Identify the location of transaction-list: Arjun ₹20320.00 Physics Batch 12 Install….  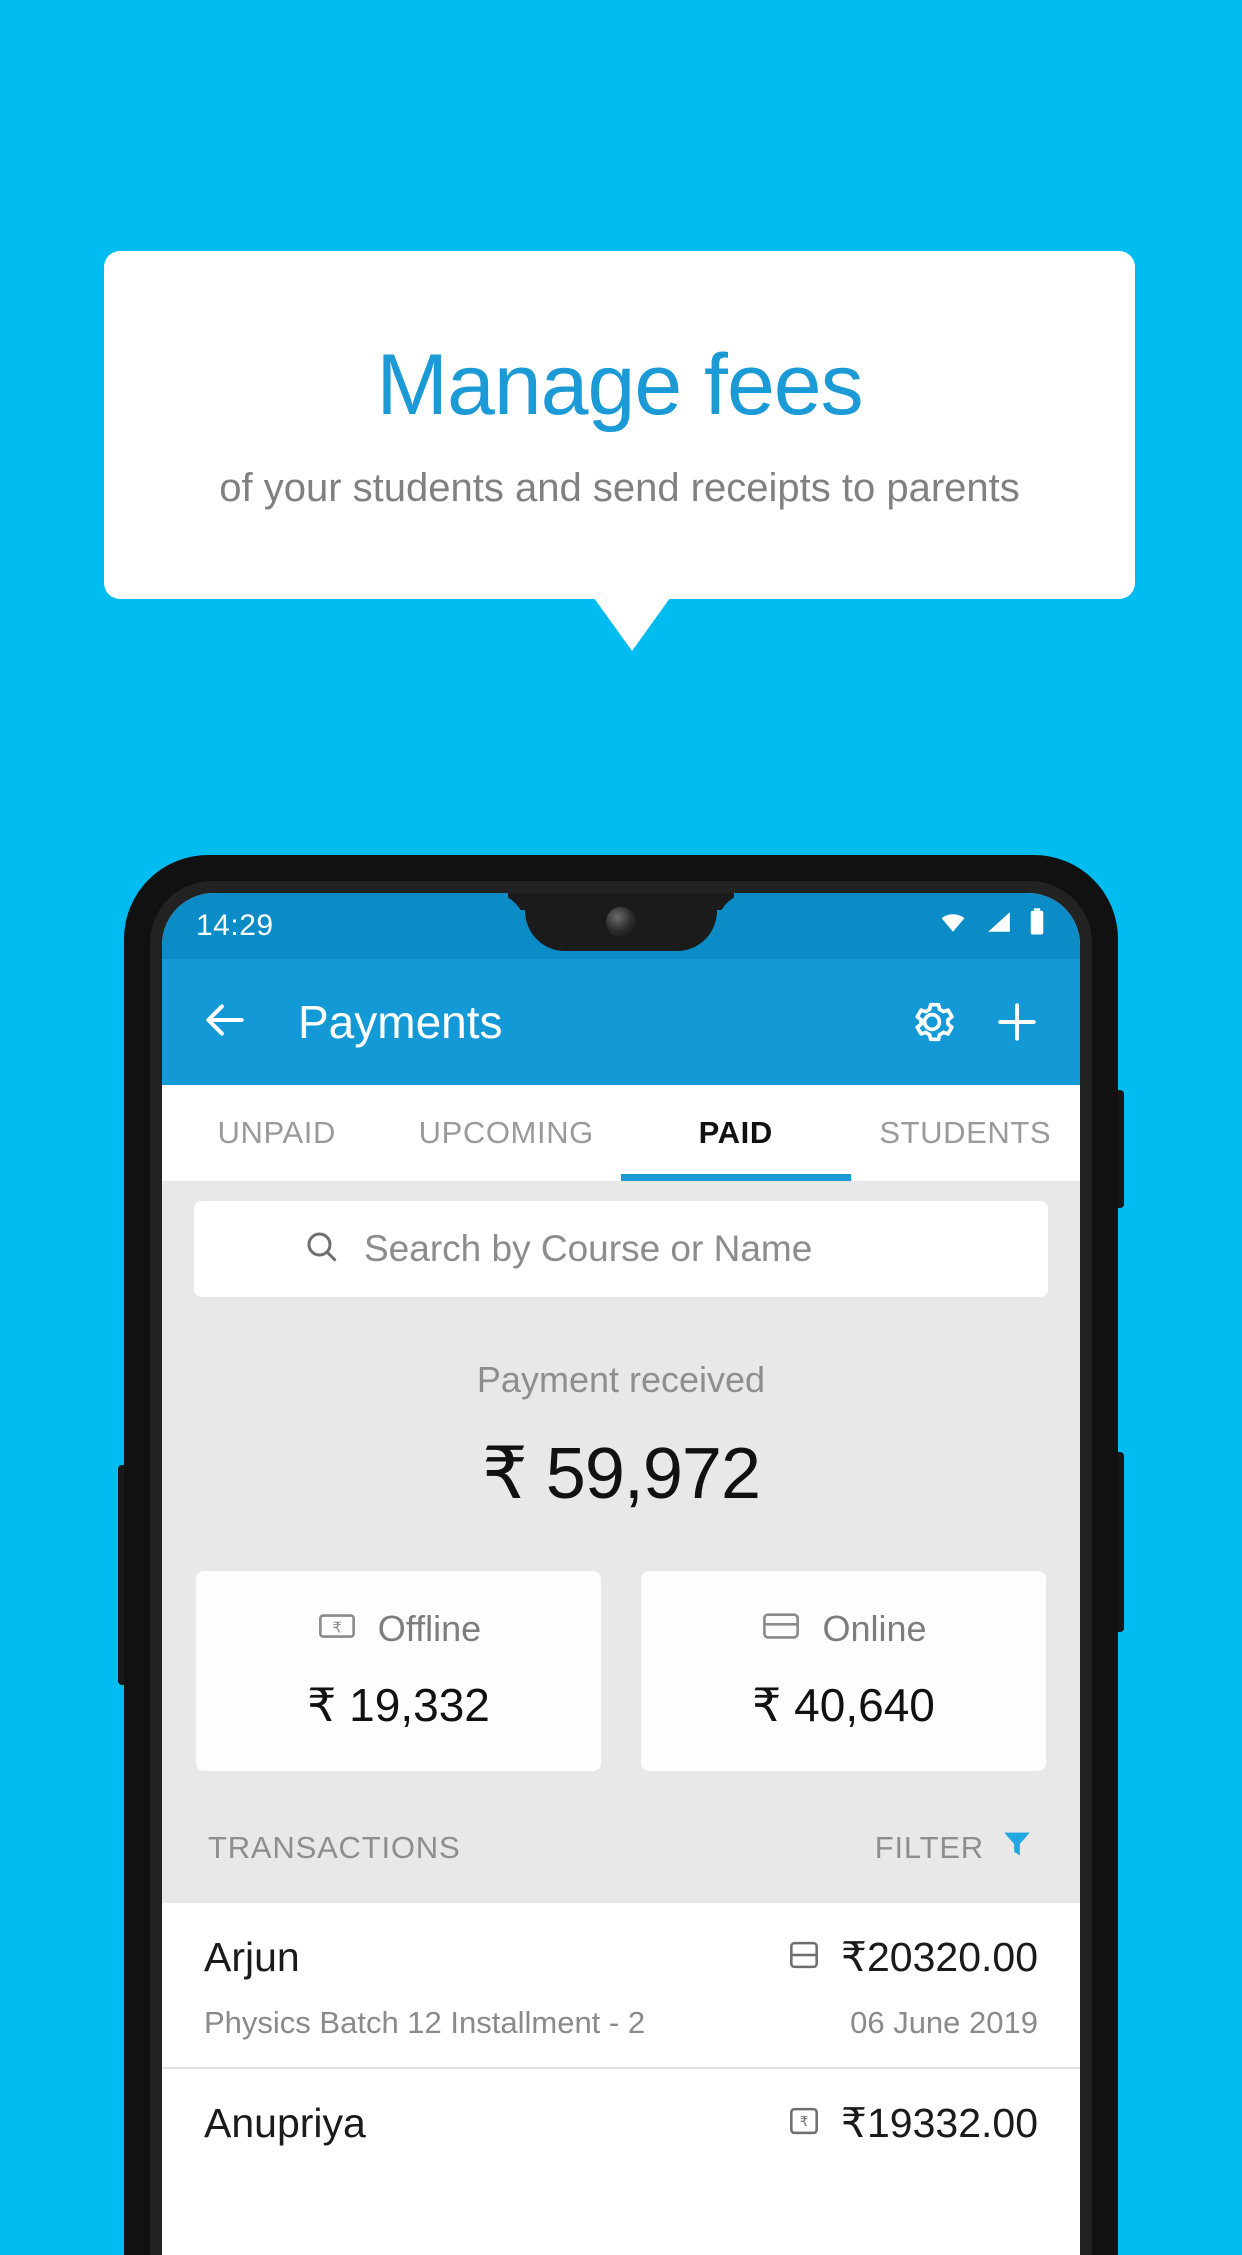
(621, 2038).